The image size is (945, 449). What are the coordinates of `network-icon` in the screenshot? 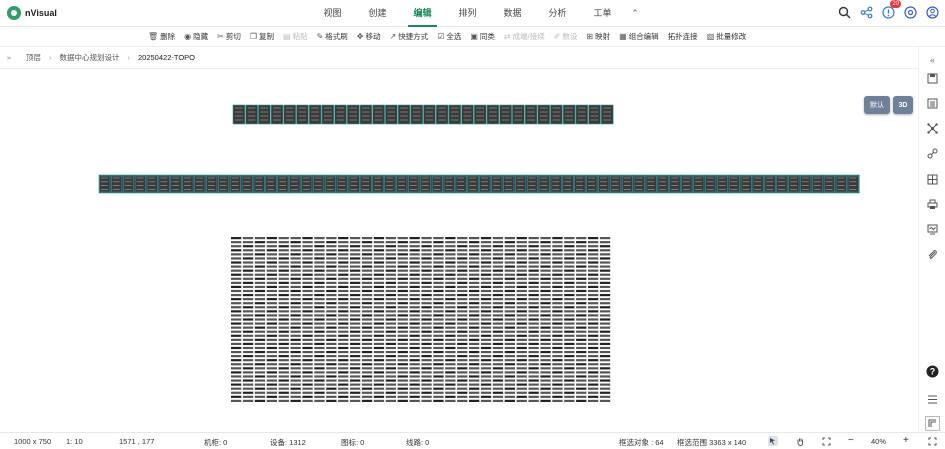 It's located at (932, 128).